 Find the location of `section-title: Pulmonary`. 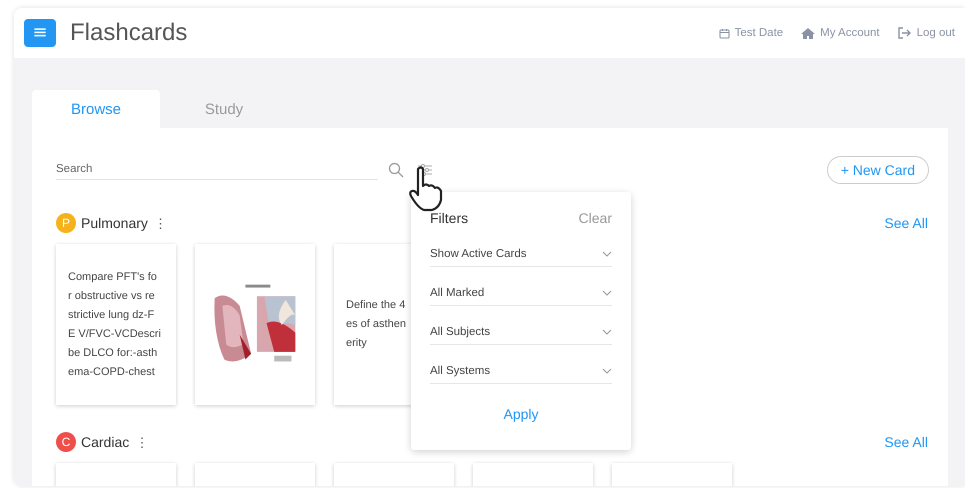

section-title: Pulmonary is located at coordinates (114, 223).